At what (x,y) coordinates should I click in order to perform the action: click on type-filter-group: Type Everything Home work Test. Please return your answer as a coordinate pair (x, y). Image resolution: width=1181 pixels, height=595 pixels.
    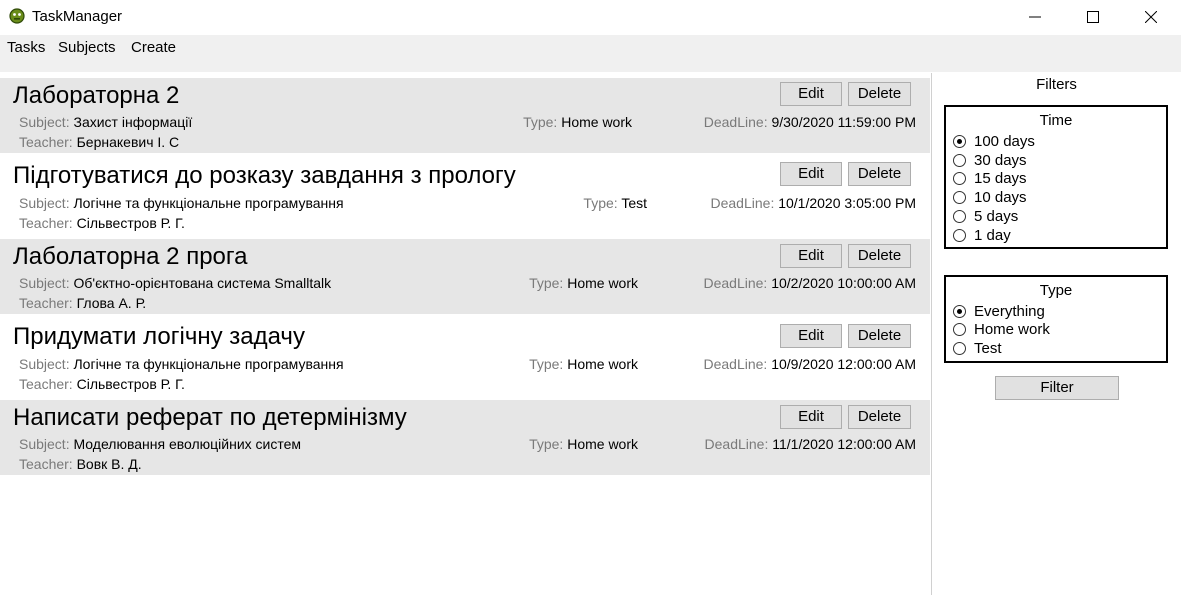
    Looking at the image, I should click on (1056, 319).